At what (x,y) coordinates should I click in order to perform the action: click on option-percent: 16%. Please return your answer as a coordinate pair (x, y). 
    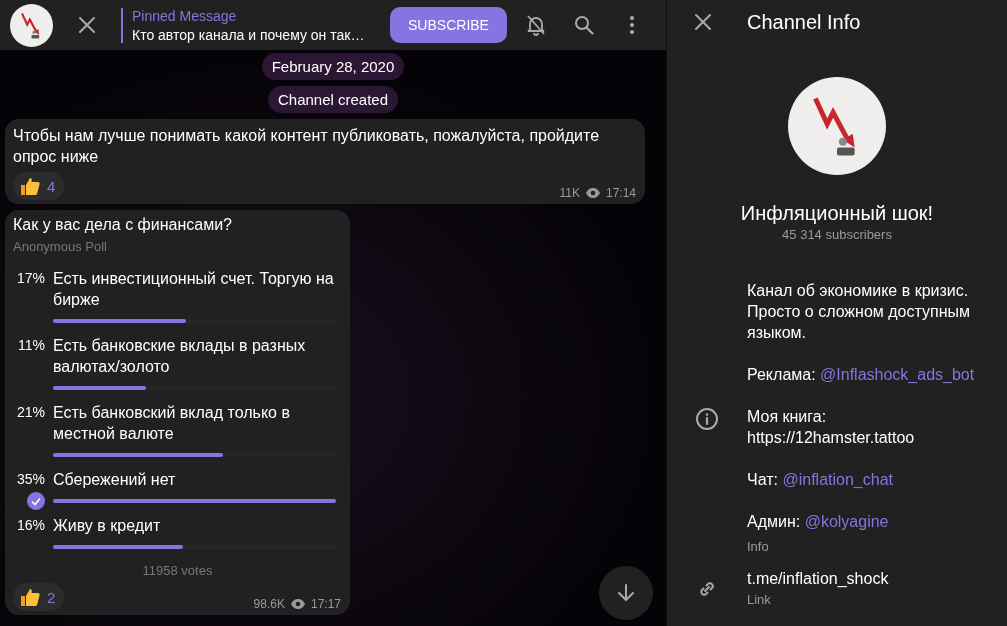
    Looking at the image, I should click on (30, 525).